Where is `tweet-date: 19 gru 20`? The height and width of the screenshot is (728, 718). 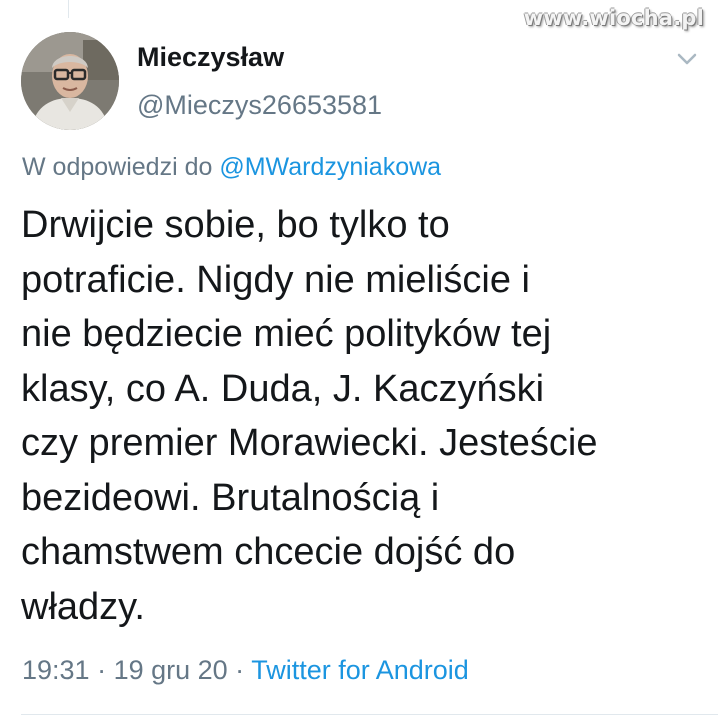
tweet-date: 19 gru 20 is located at coordinates (170, 670).